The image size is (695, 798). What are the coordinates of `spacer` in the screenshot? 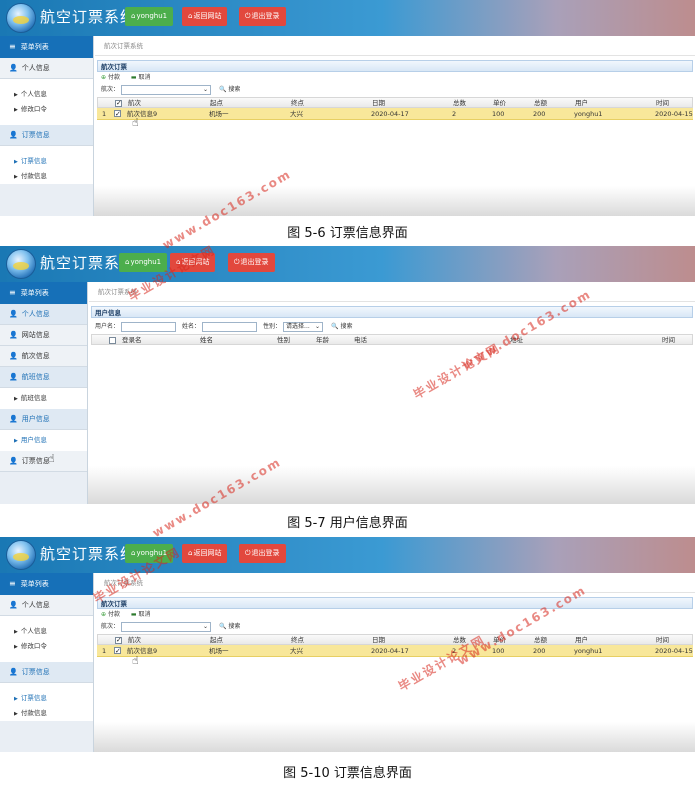 It's located at (46, 121).